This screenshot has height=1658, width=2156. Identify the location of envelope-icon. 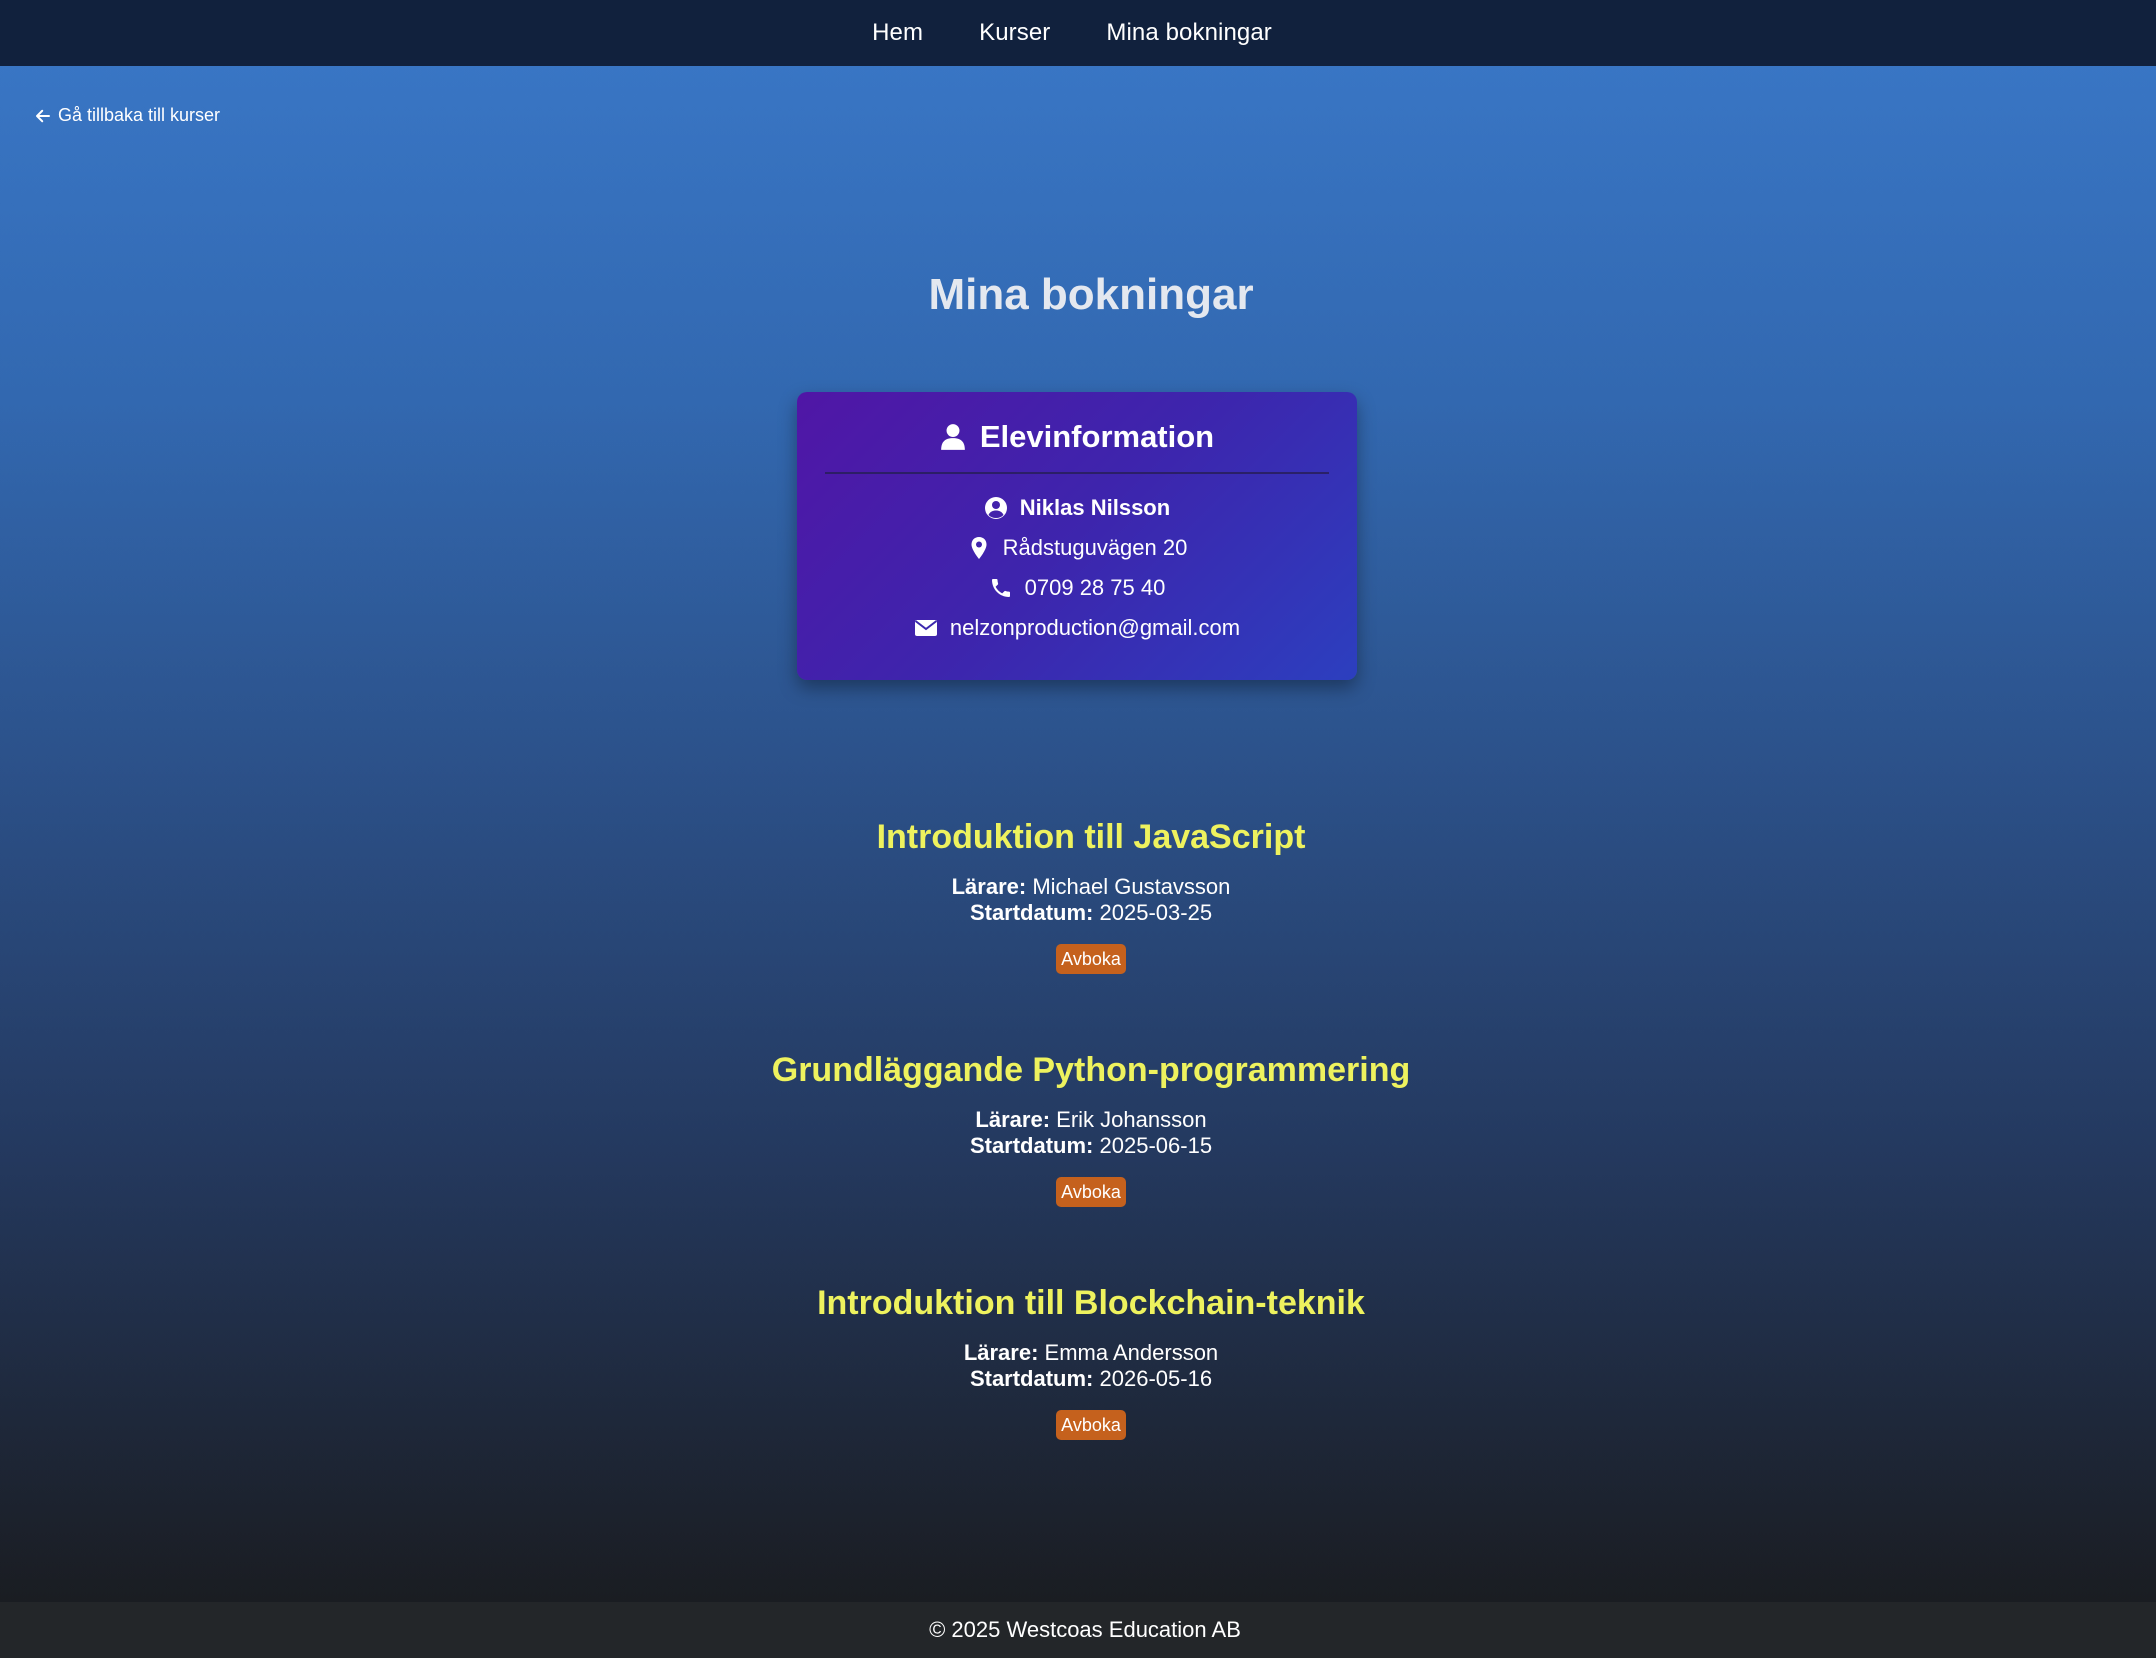
(926, 628).